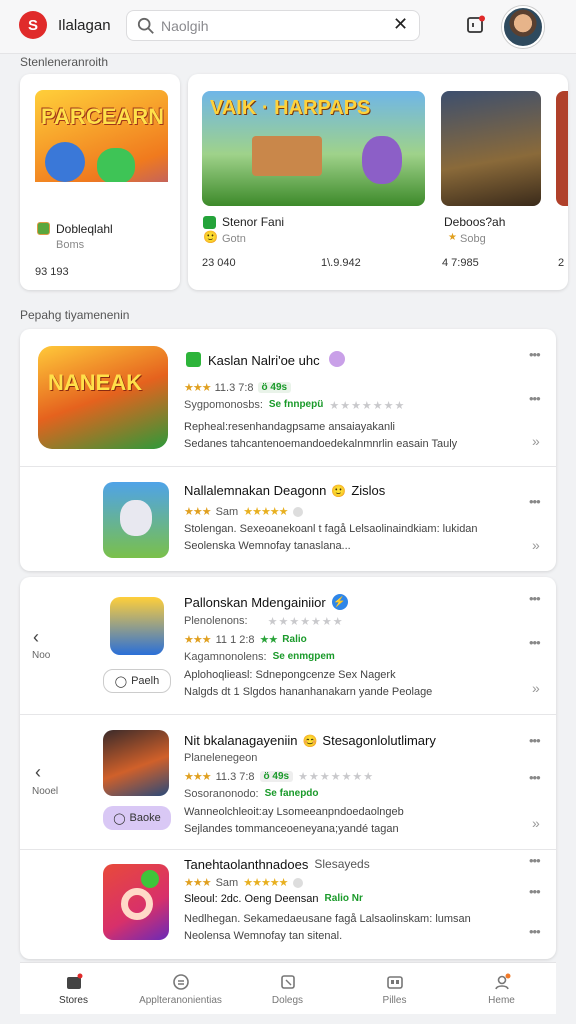 The width and height of the screenshot is (576, 1024). Describe the element at coordinates (119, 818) in the screenshot. I see `clock-icon: ◯` at that location.